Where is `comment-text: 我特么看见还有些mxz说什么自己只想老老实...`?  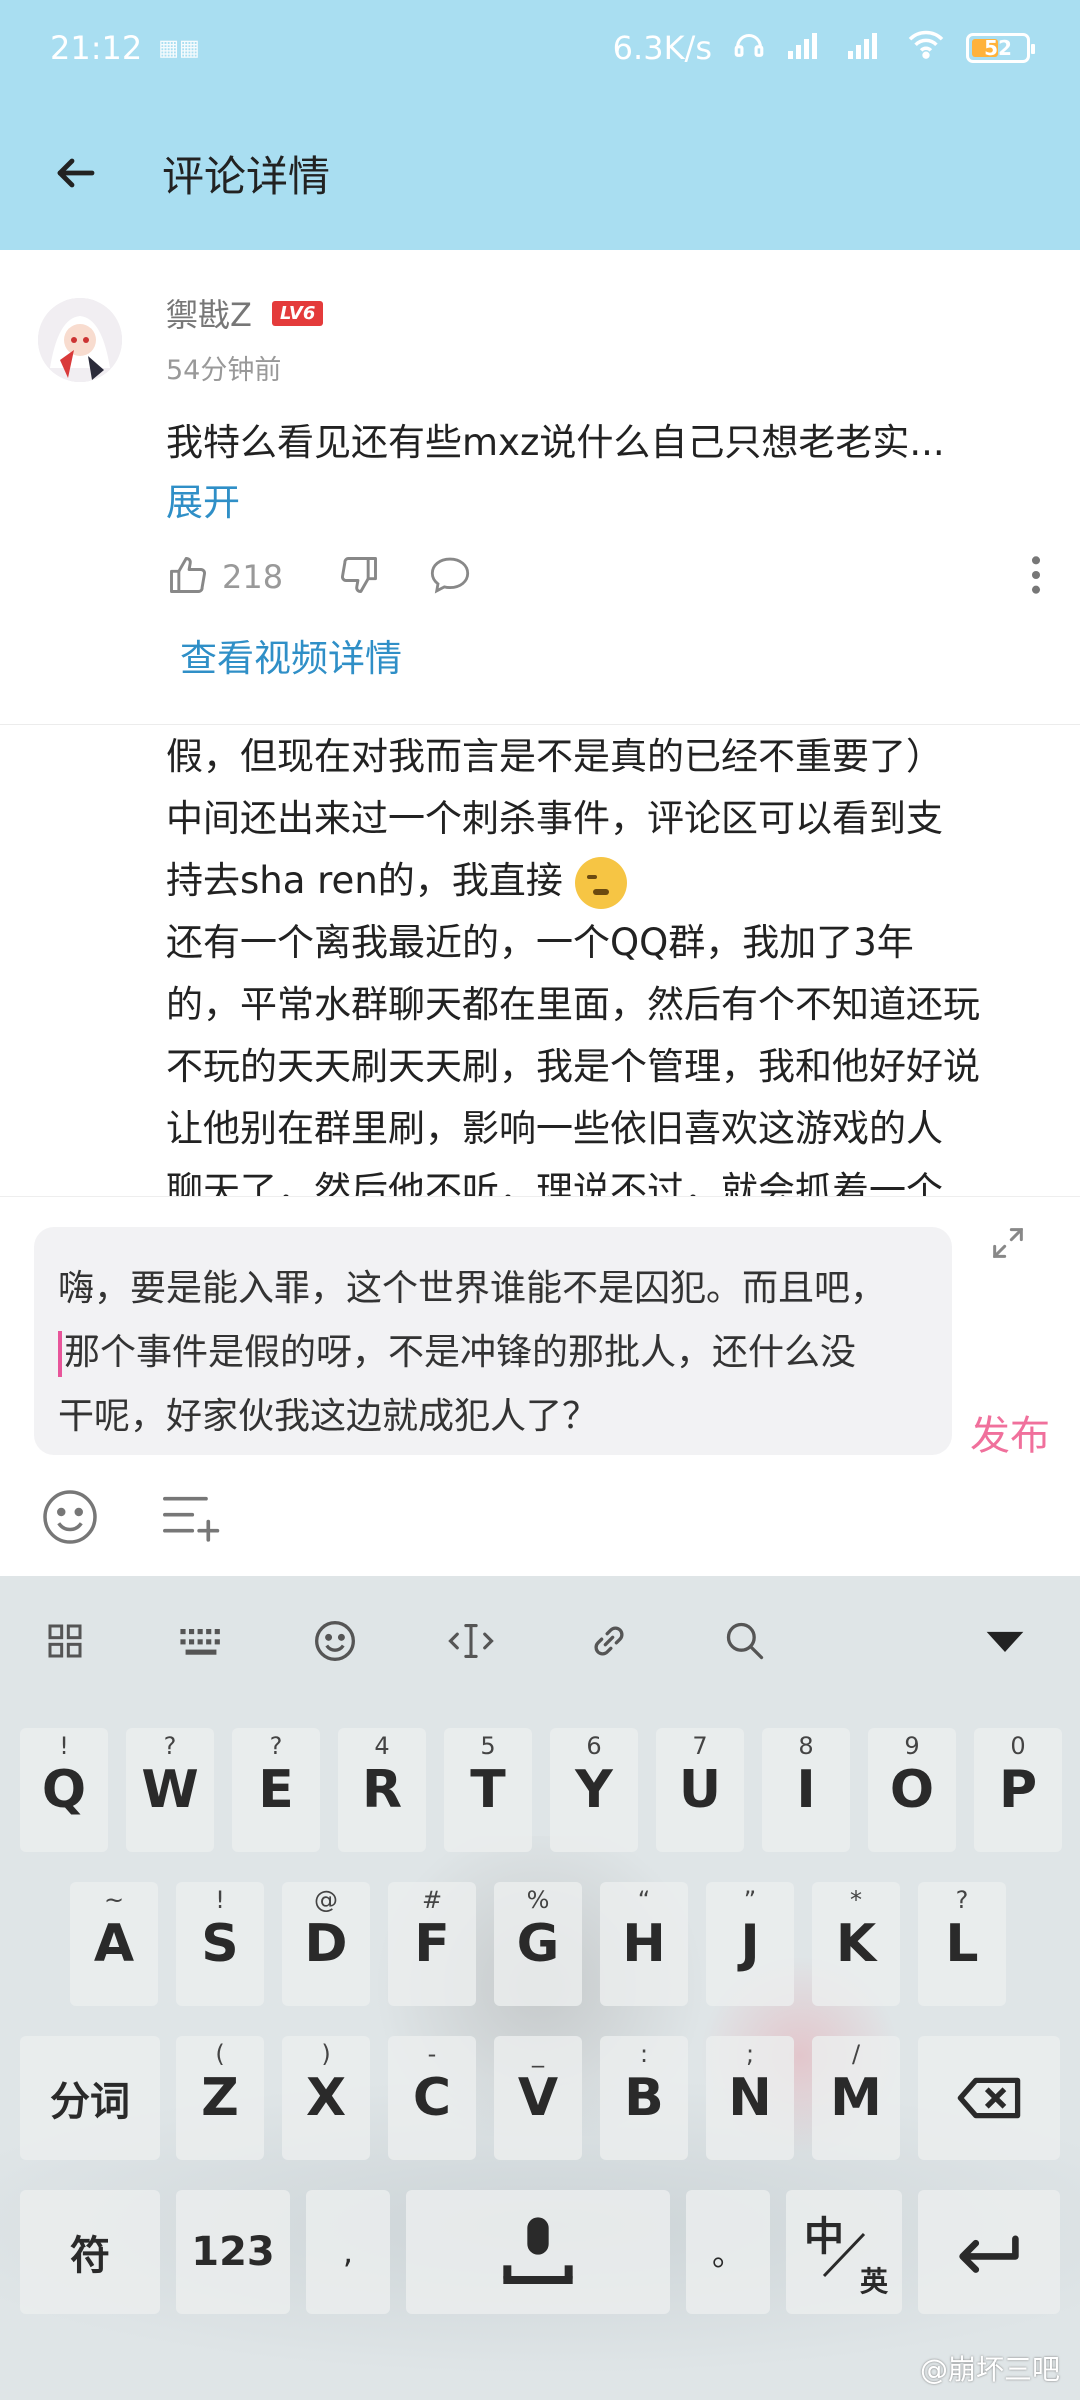
comment-text: 我特么看见还有些mxz说什么自己只想老老实... is located at coordinates (555, 442).